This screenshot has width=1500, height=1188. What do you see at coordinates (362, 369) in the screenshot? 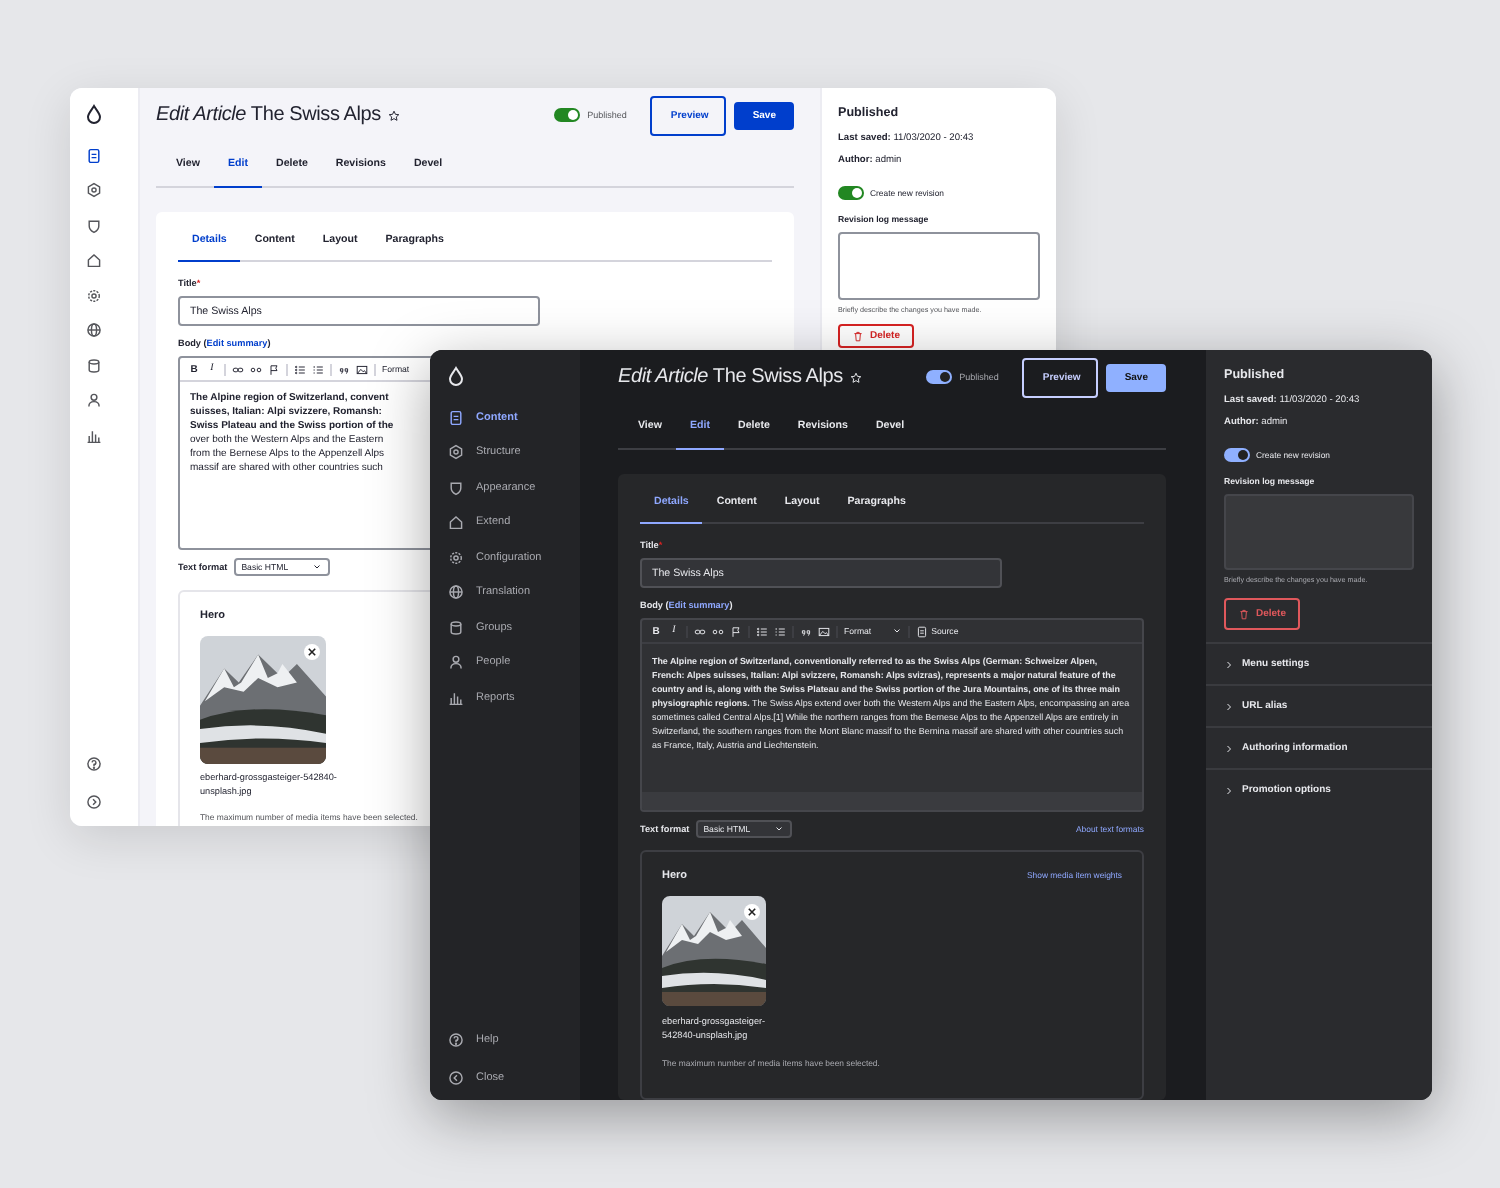
I see `image-icon` at bounding box center [362, 369].